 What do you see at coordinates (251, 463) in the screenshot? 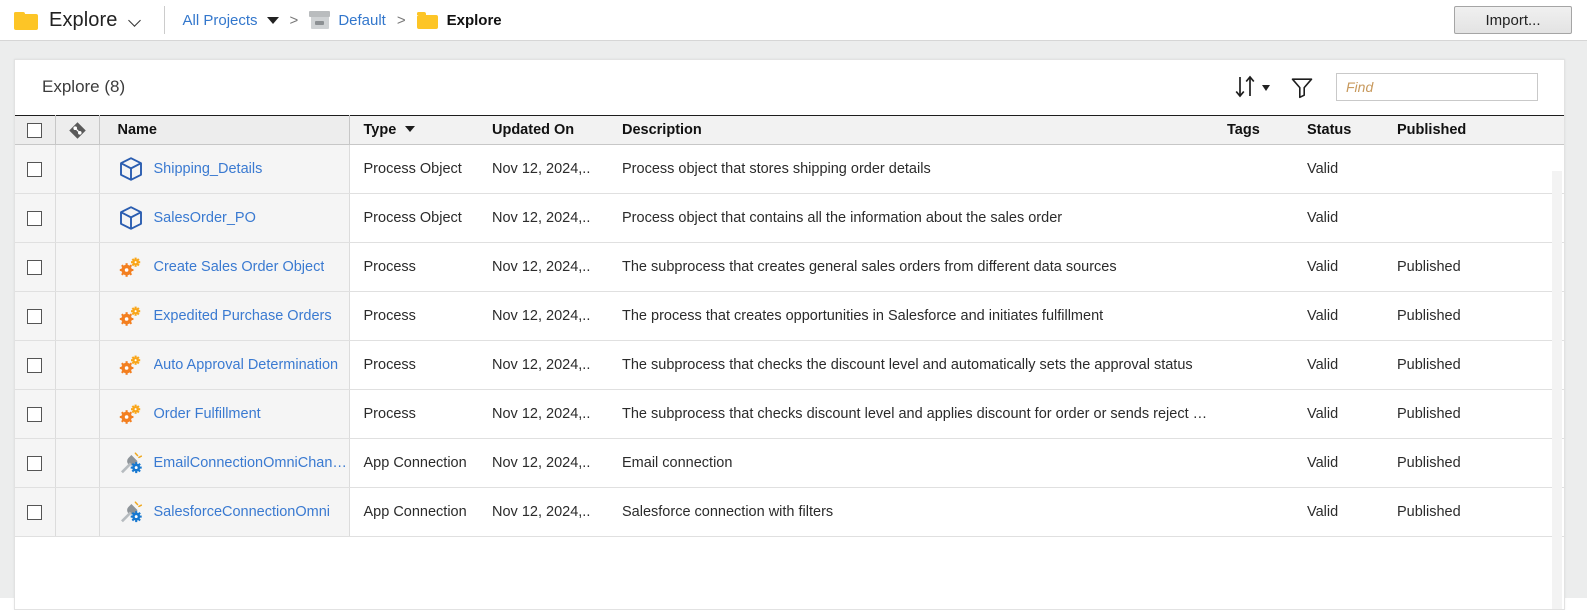
I see `row-name-link: EmailConnectionOmniChannel` at bounding box center [251, 463].